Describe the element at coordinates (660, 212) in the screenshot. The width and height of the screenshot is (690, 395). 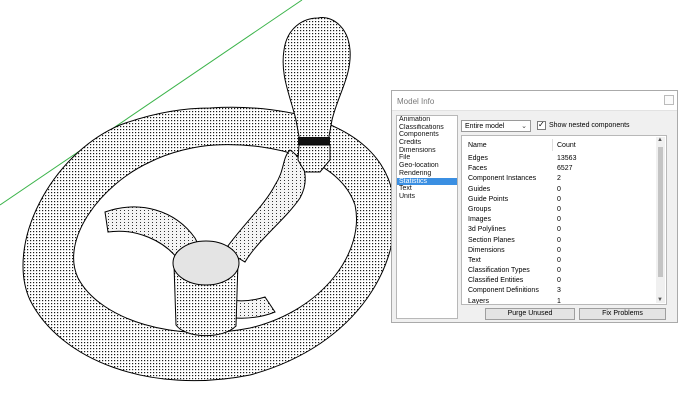
I see `scroll-thumb` at that location.